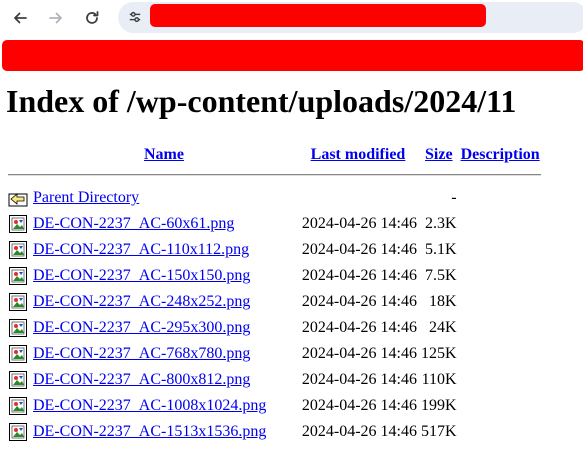  I want to click on file-link: DE-CON-2237_AC-60x61.png, so click(133, 223).